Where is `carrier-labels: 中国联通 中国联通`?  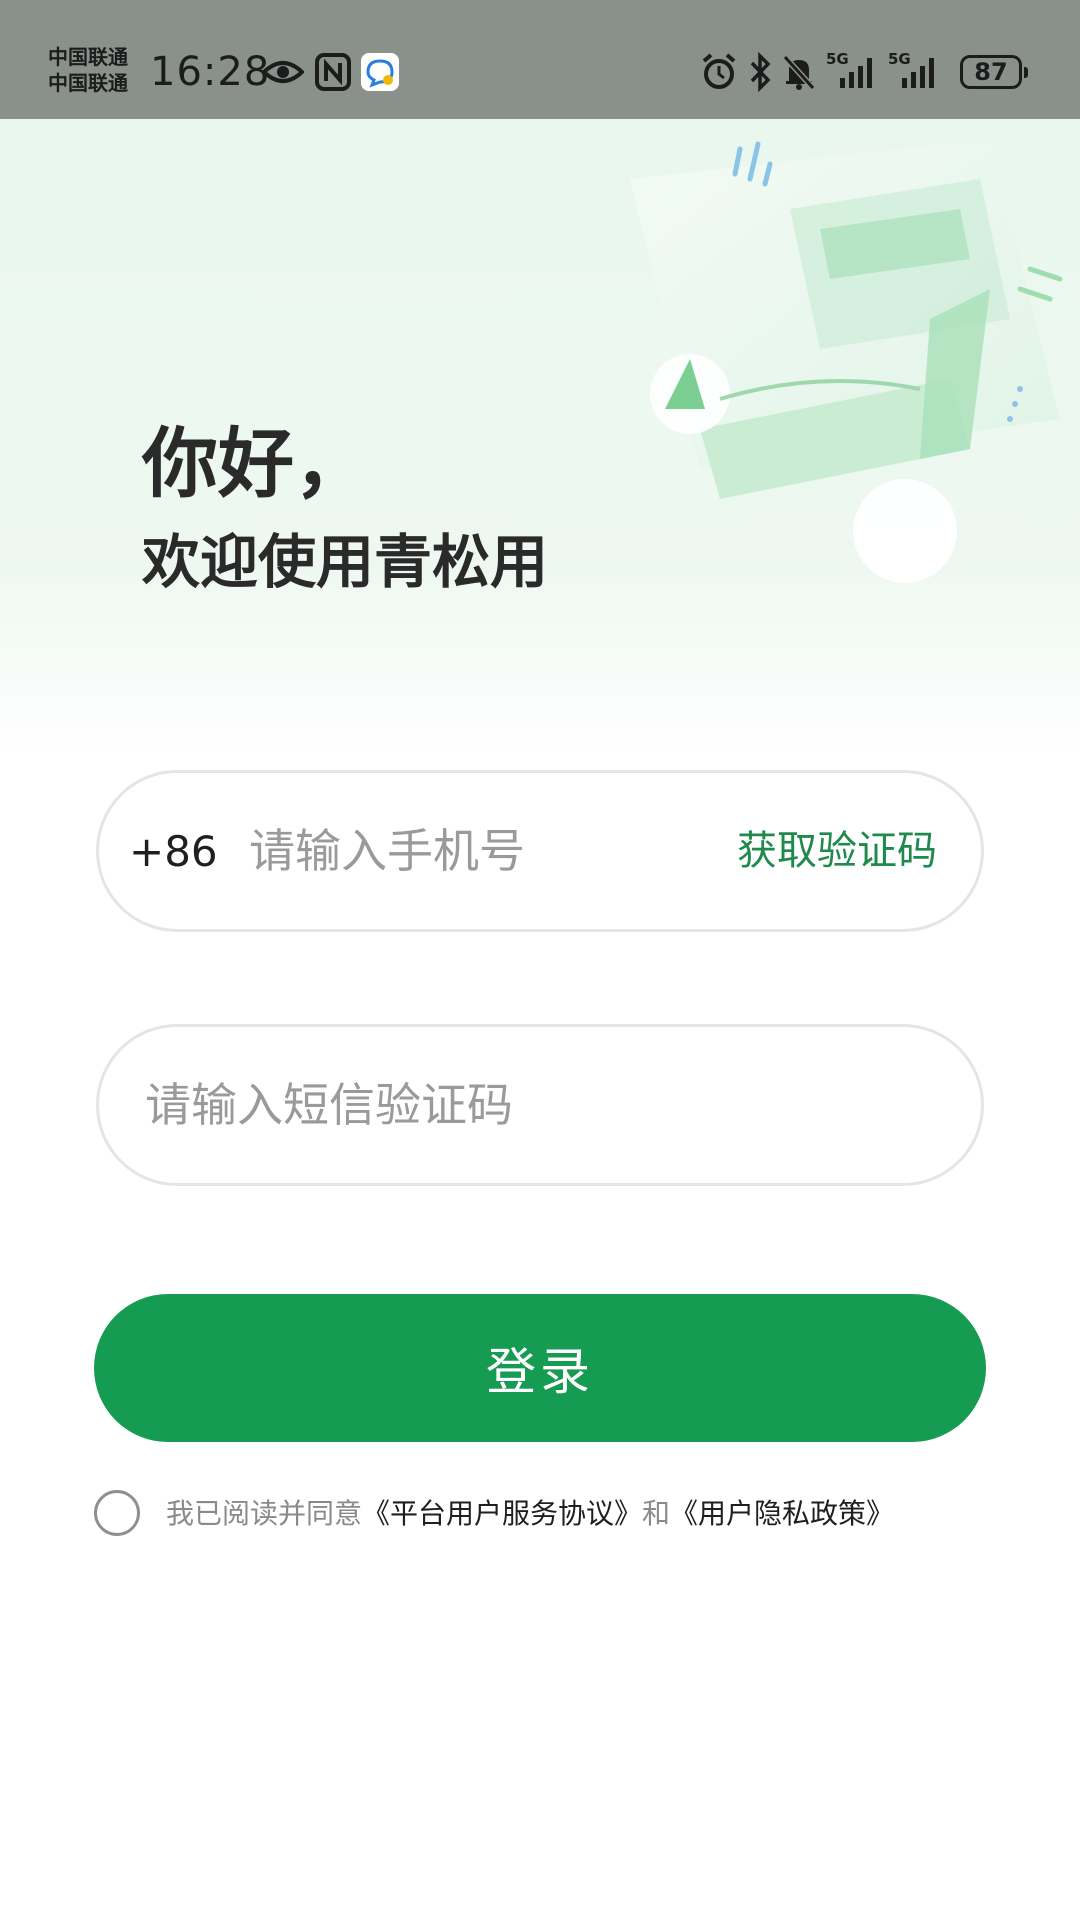
carrier-labels: 中国联通 中国联通 is located at coordinates (88, 70).